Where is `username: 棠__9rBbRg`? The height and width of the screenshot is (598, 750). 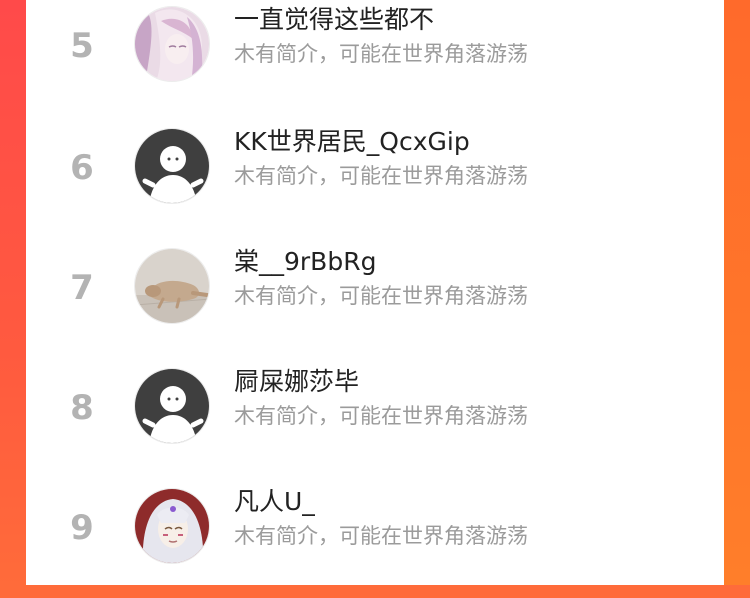 username: 棠__9rBbRg is located at coordinates (305, 262).